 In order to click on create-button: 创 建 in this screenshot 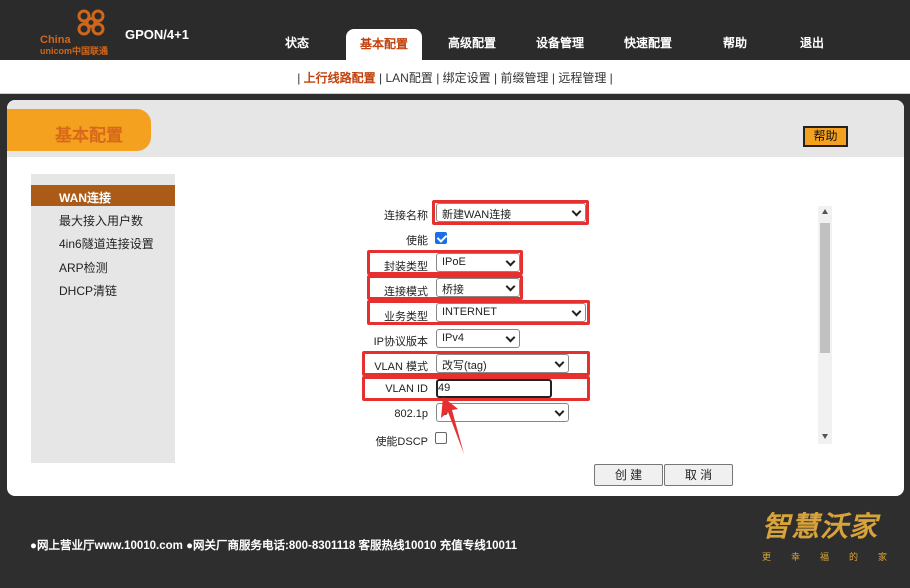, I will do `click(628, 475)`.